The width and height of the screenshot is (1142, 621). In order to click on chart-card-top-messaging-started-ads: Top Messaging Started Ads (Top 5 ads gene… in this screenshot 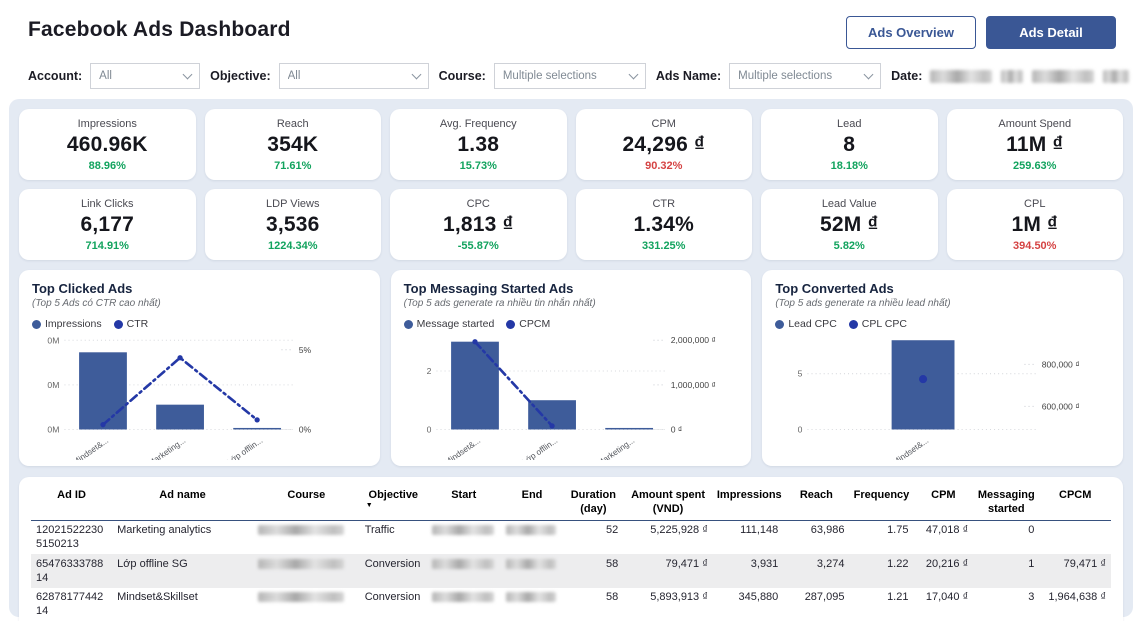, I will do `click(571, 368)`.